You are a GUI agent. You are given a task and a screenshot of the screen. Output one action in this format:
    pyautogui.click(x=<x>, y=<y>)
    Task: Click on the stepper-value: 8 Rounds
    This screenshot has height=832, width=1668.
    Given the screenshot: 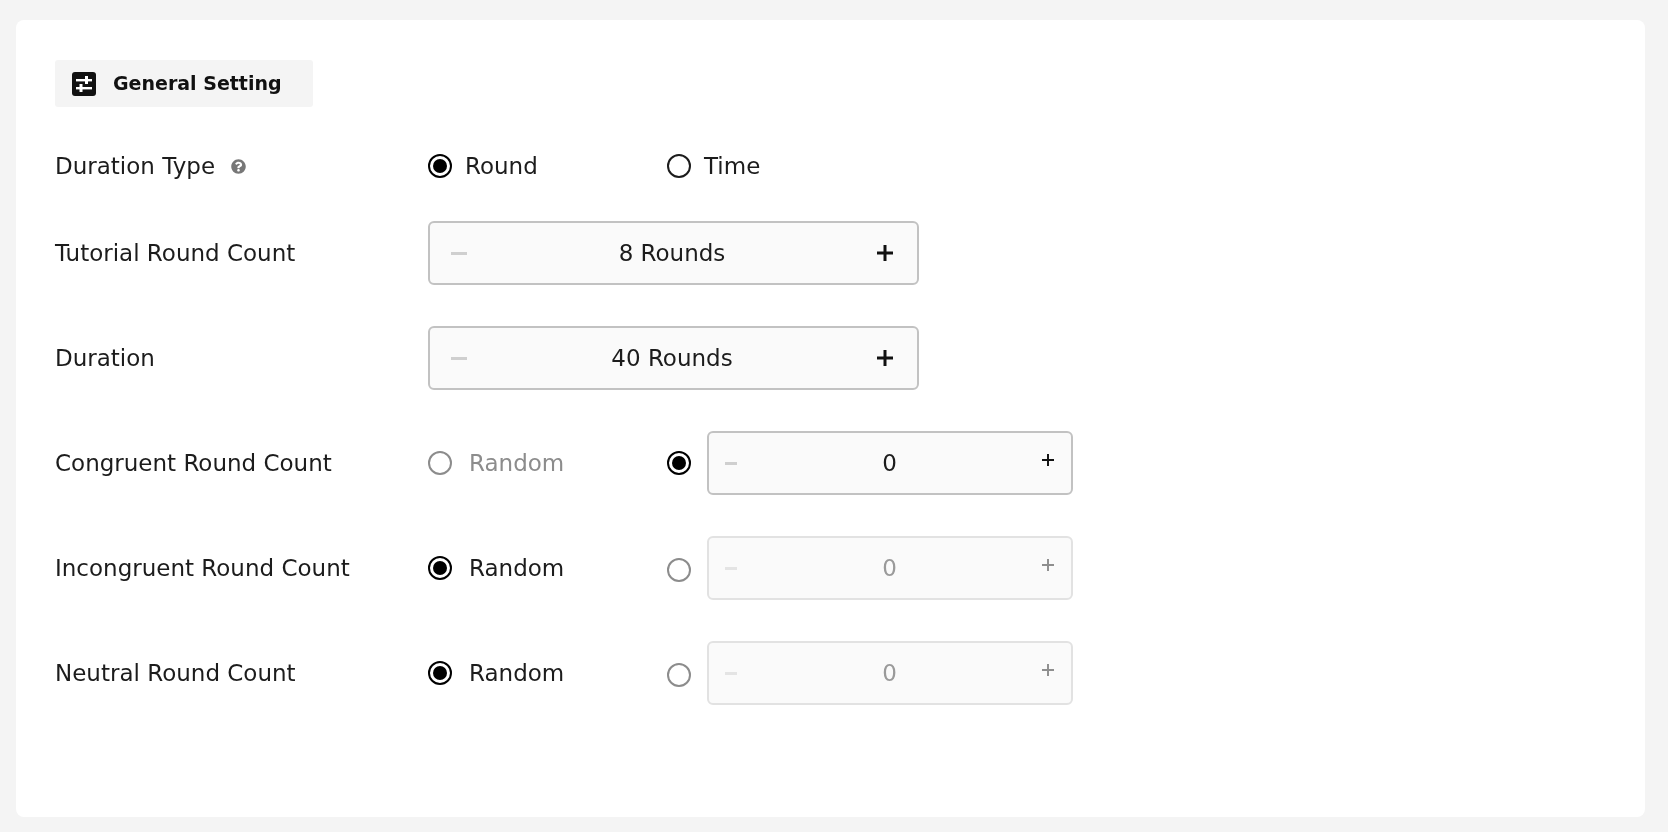 What is the action you would take?
    pyautogui.click(x=672, y=253)
    